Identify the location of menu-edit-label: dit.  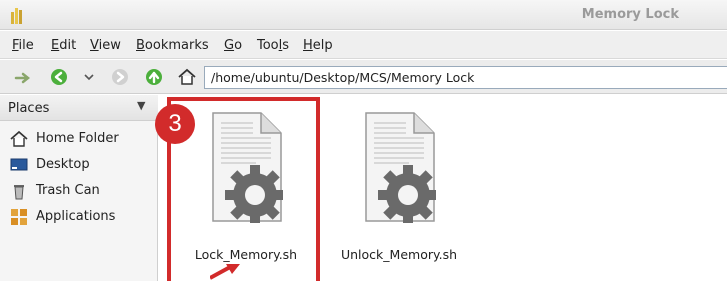
(68, 45).